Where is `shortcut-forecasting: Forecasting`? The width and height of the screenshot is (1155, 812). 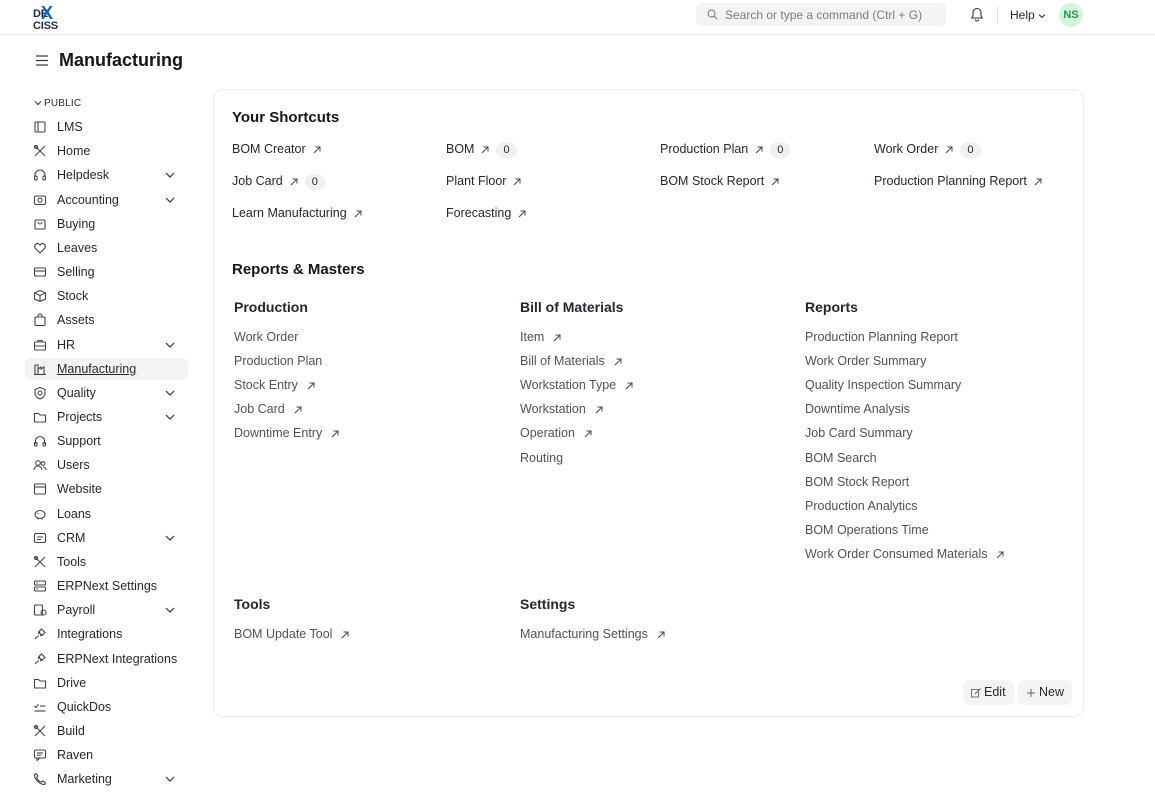 shortcut-forecasting: Forecasting is located at coordinates (486, 213).